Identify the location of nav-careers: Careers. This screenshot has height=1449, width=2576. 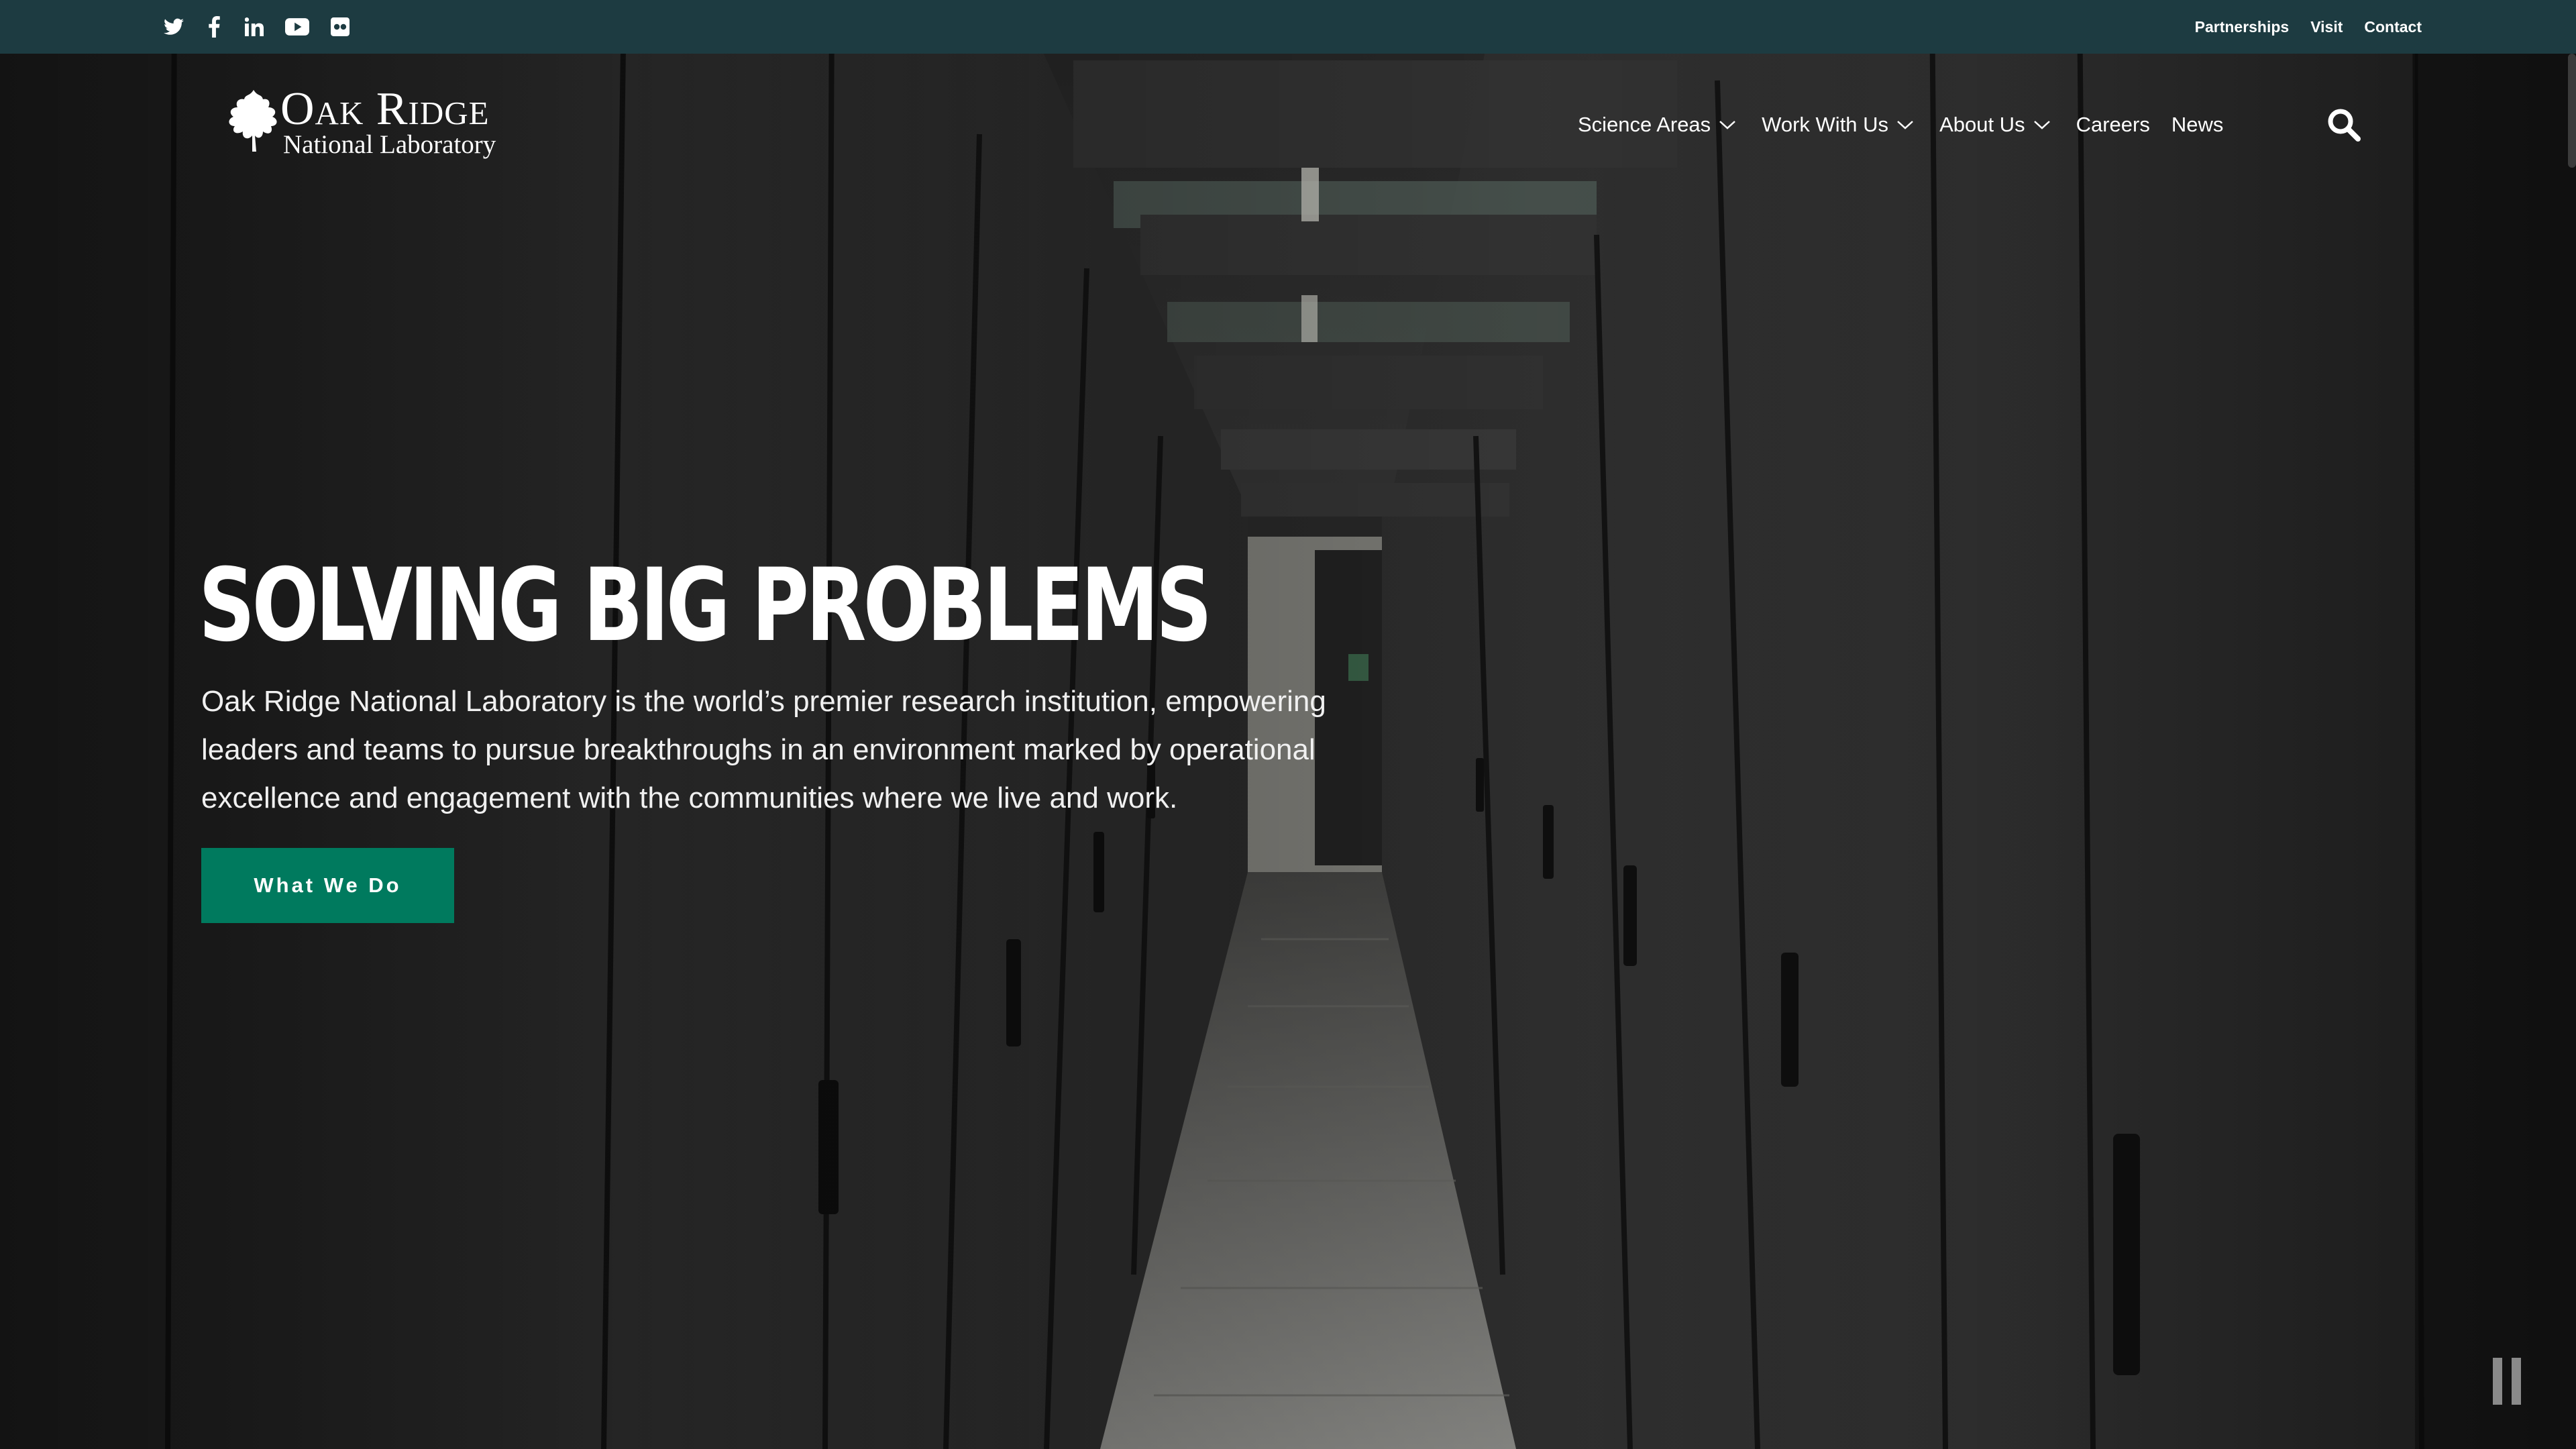
(2113, 125).